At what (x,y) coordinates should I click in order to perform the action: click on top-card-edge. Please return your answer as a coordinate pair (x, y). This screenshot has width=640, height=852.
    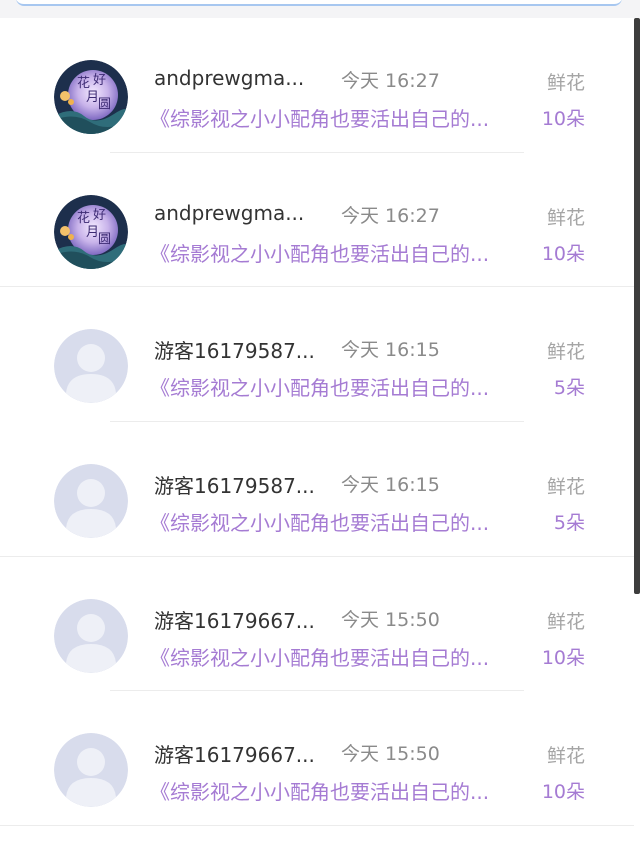
    Looking at the image, I should click on (319, 3).